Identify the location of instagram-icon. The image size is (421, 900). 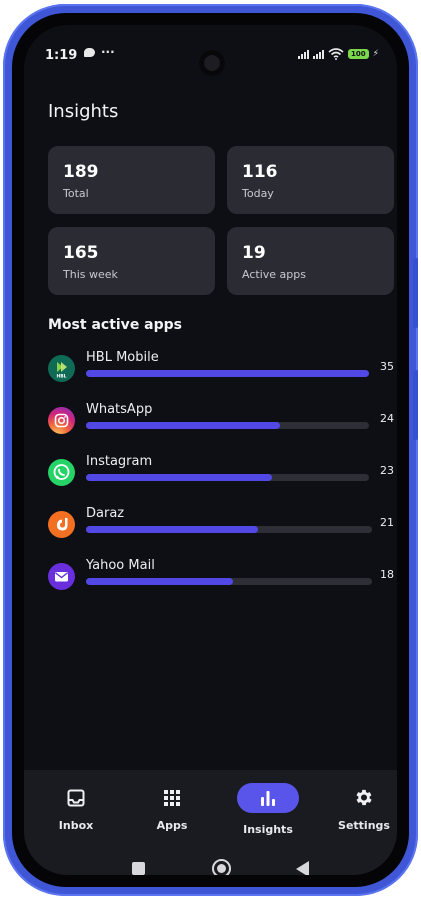
(61, 420).